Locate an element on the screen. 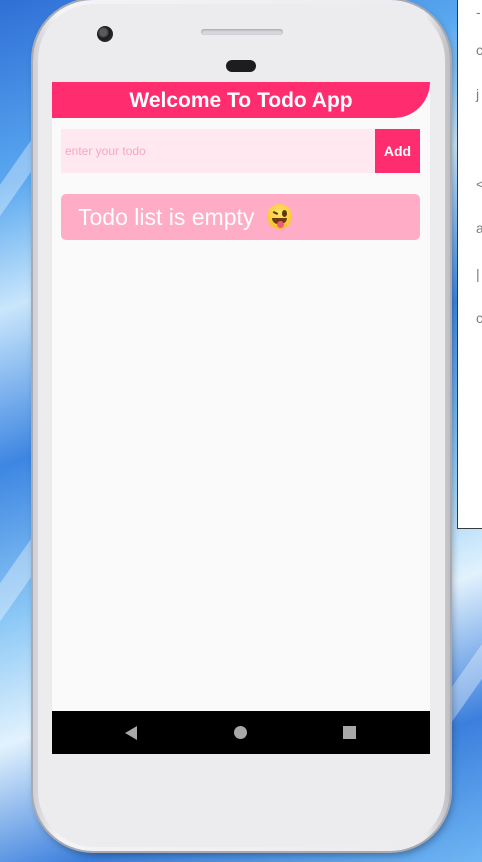 This screenshot has height=862, width=482. background-window-glyph: | is located at coordinates (478, 274).